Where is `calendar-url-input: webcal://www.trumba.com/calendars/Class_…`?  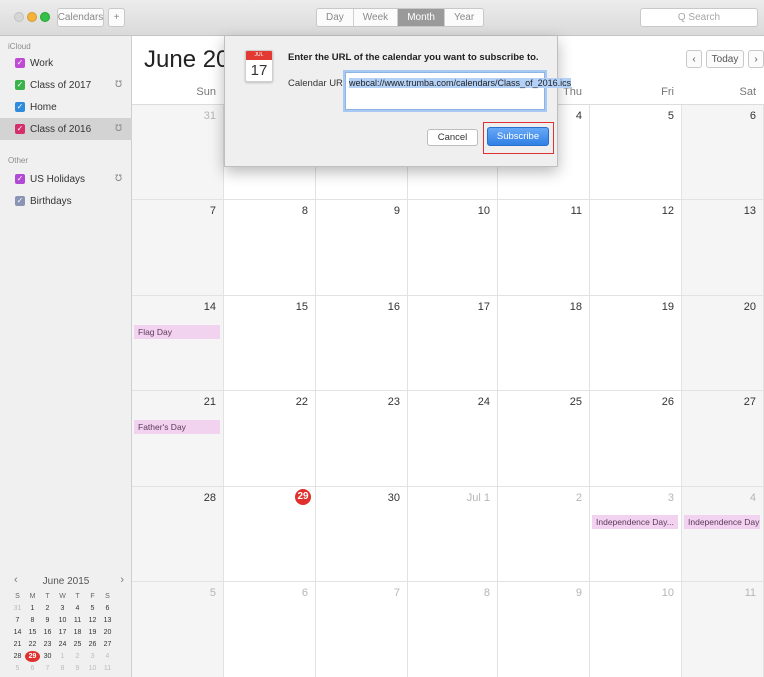
calendar-url-input: webcal://www.trumba.com/calendars/Class_… is located at coordinates (458, 91).